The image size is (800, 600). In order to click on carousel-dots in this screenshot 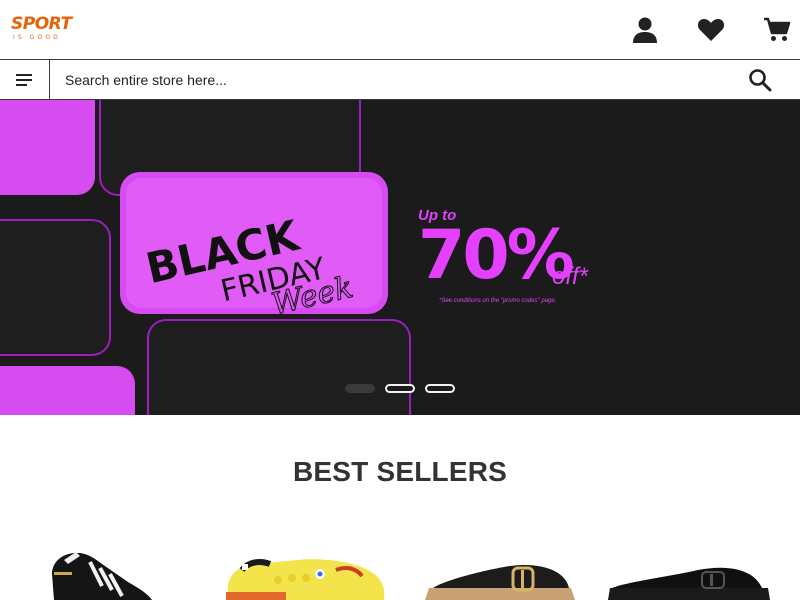, I will do `click(401, 389)`.